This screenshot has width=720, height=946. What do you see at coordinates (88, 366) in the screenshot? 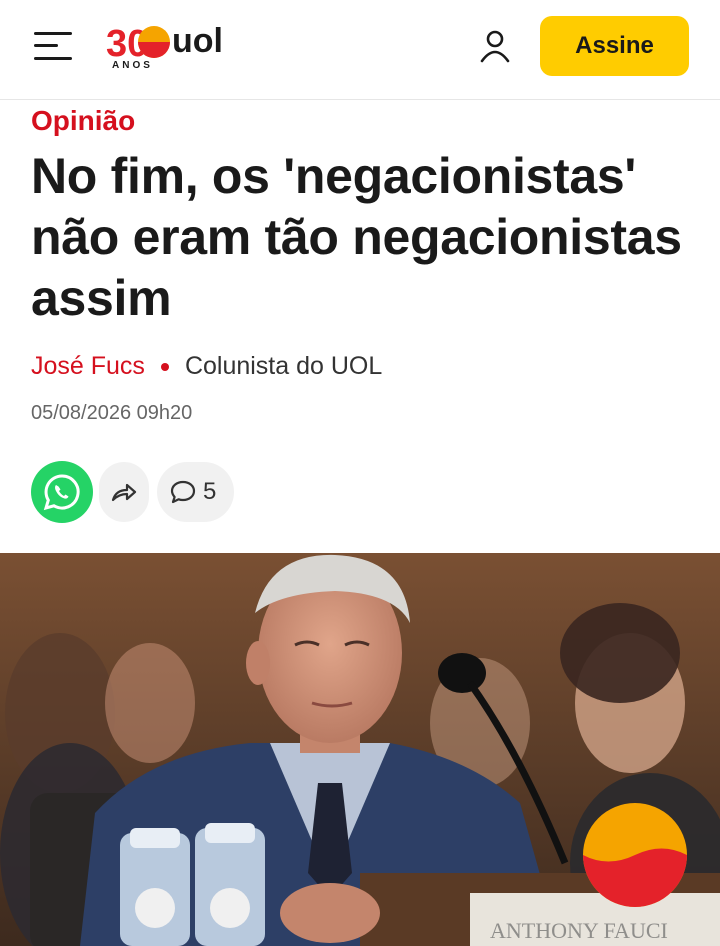
I see `author-link: José Fucs` at bounding box center [88, 366].